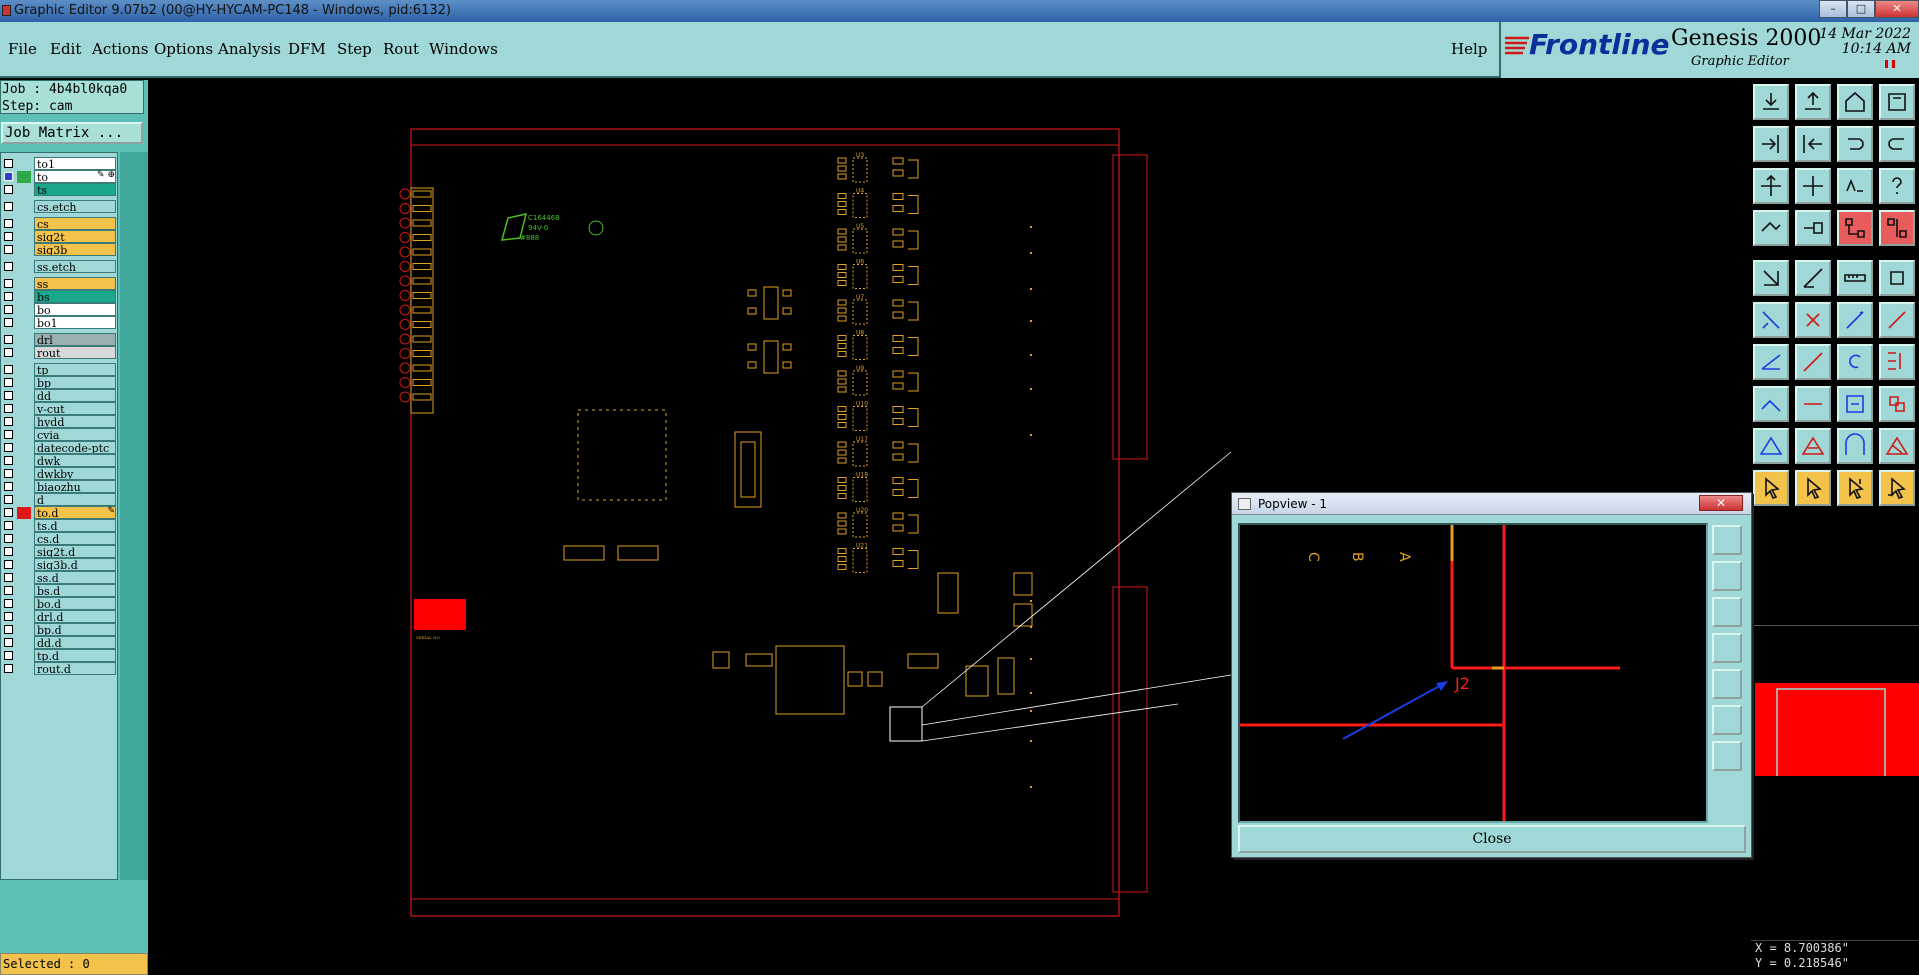 The image size is (1919, 975). Describe the element at coordinates (75, 590) in the screenshot. I see `layer-name: bs.d` at that location.